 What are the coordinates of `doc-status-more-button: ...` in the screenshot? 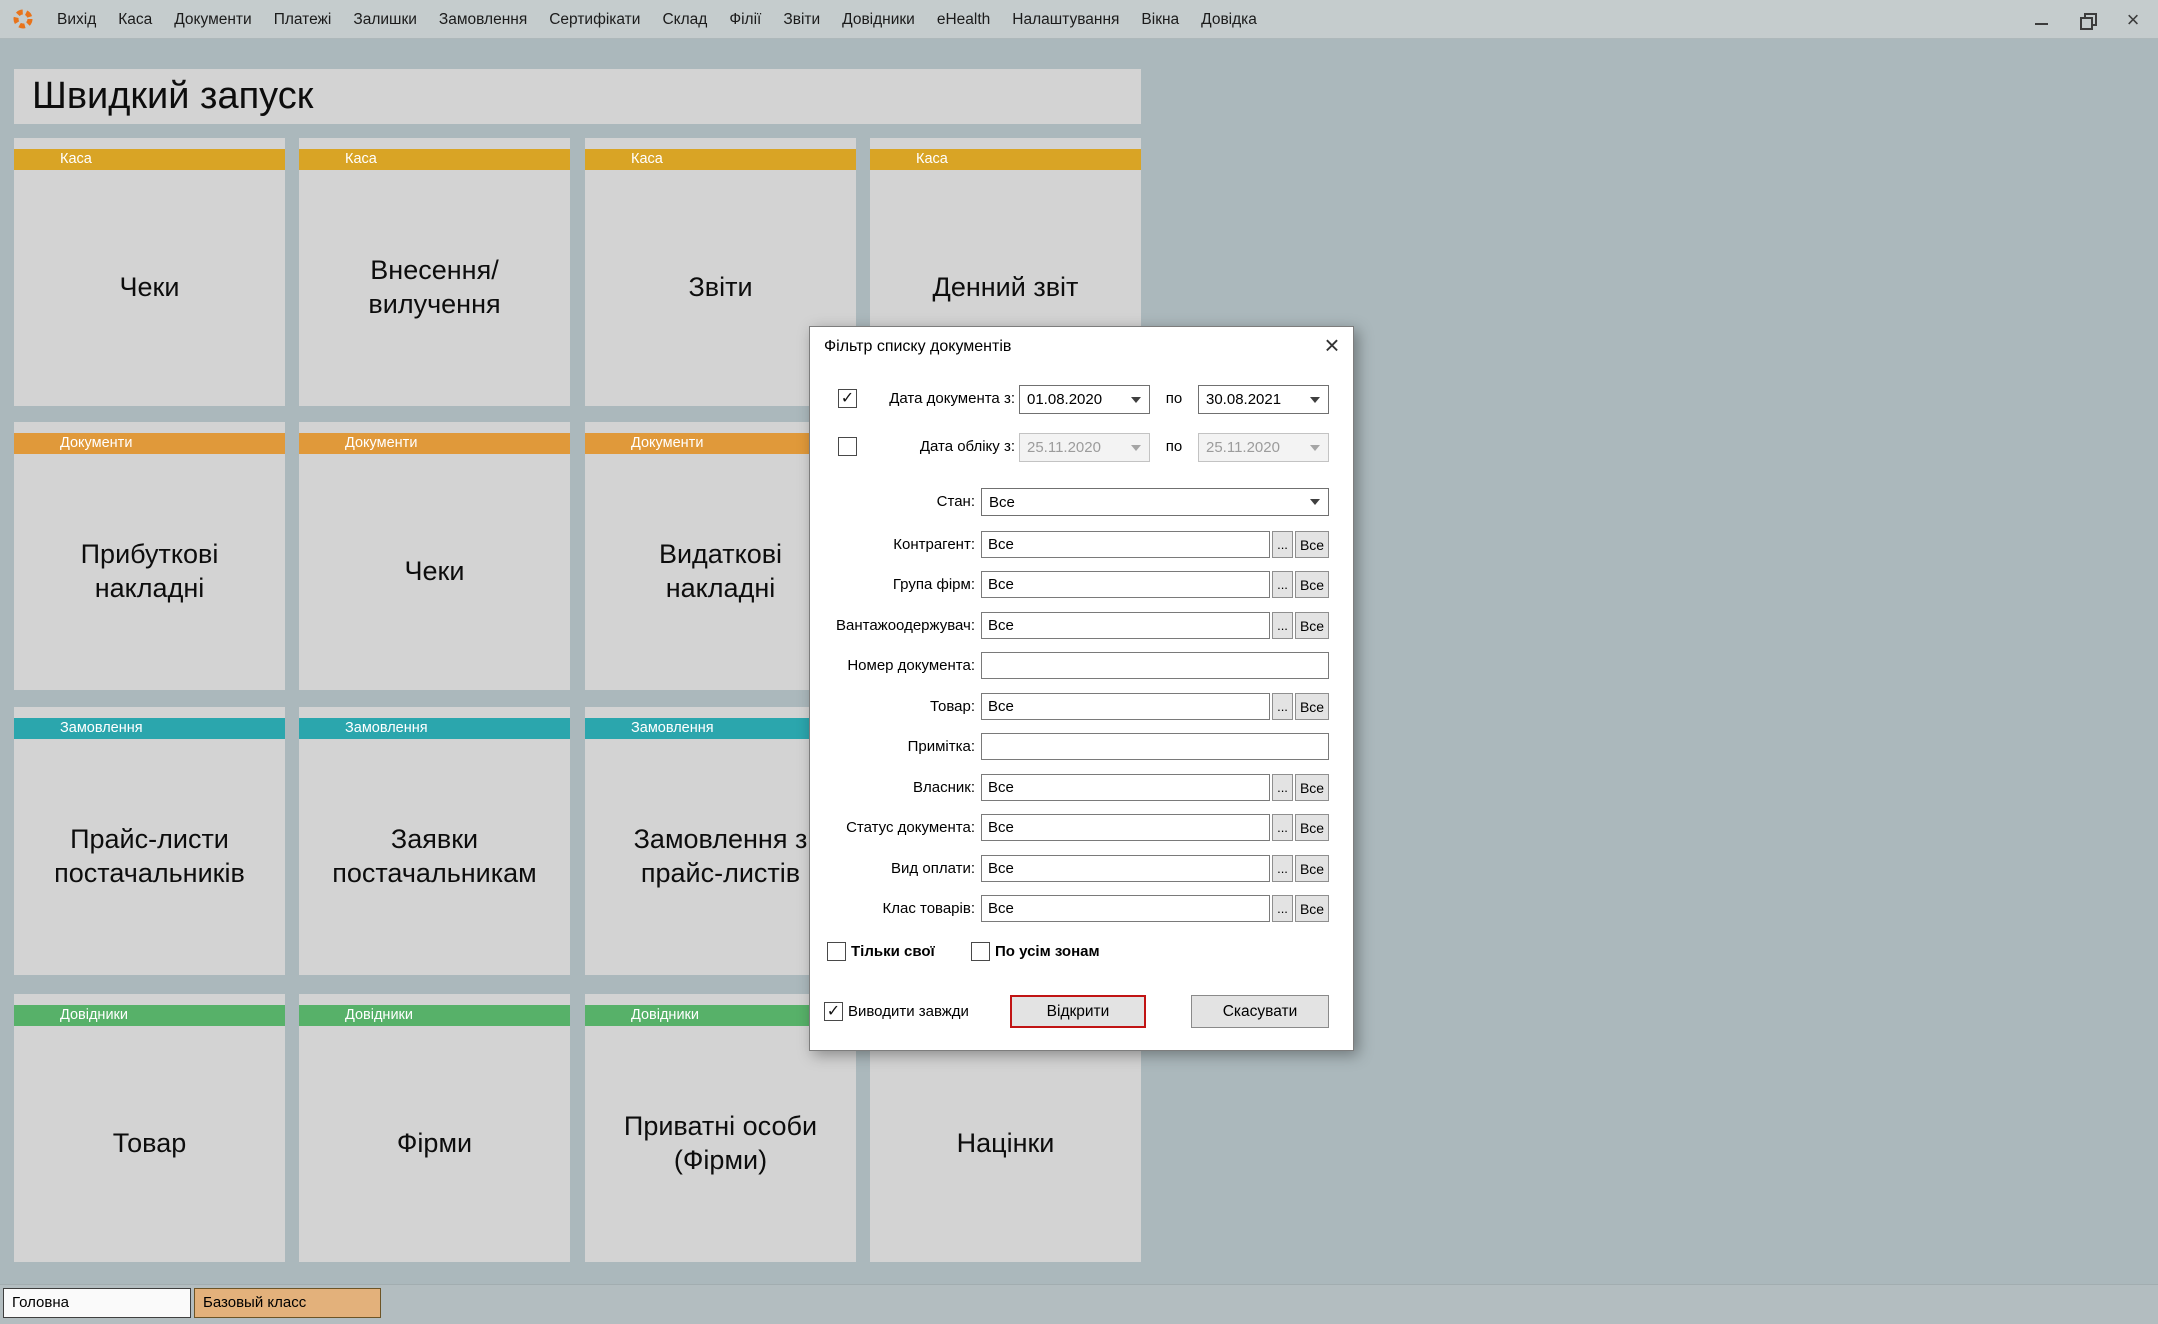 It's located at (1282, 827).